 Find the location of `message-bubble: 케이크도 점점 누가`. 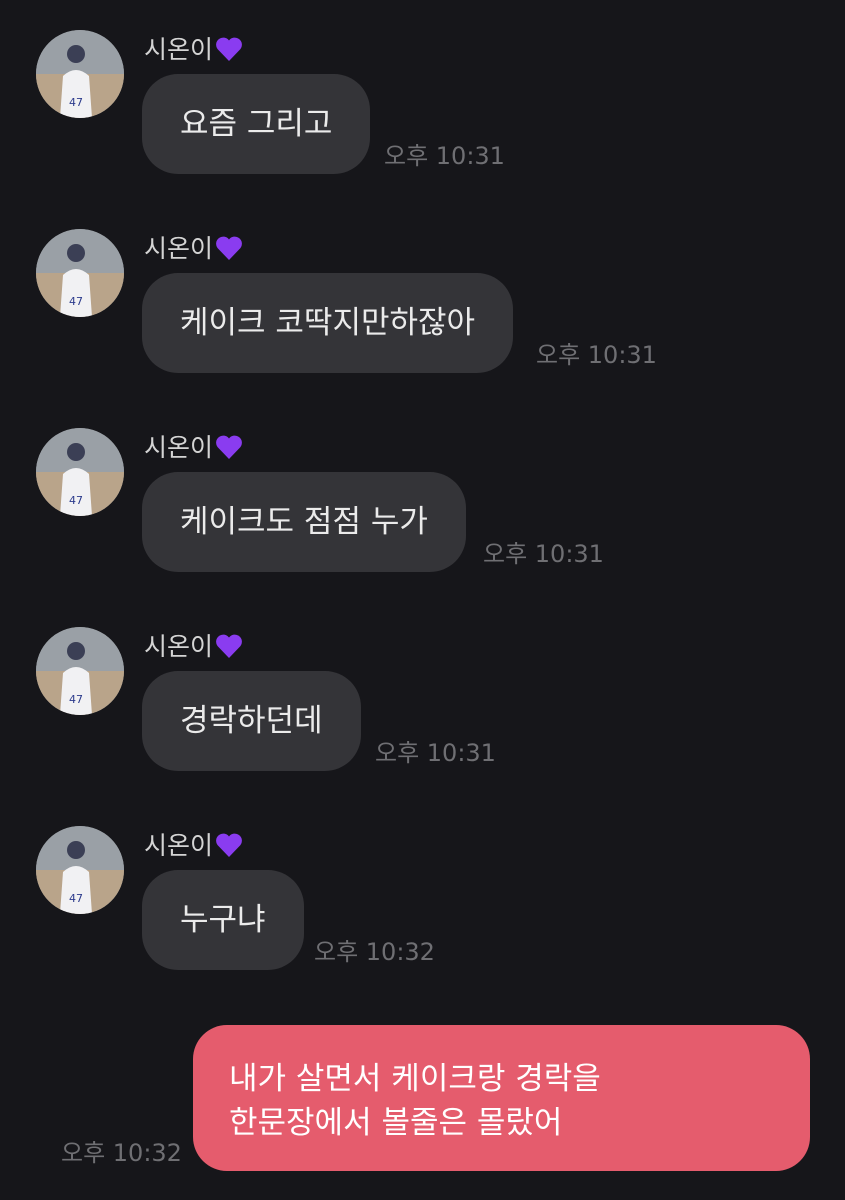

message-bubble: 케이크도 점점 누가 is located at coordinates (304, 522).